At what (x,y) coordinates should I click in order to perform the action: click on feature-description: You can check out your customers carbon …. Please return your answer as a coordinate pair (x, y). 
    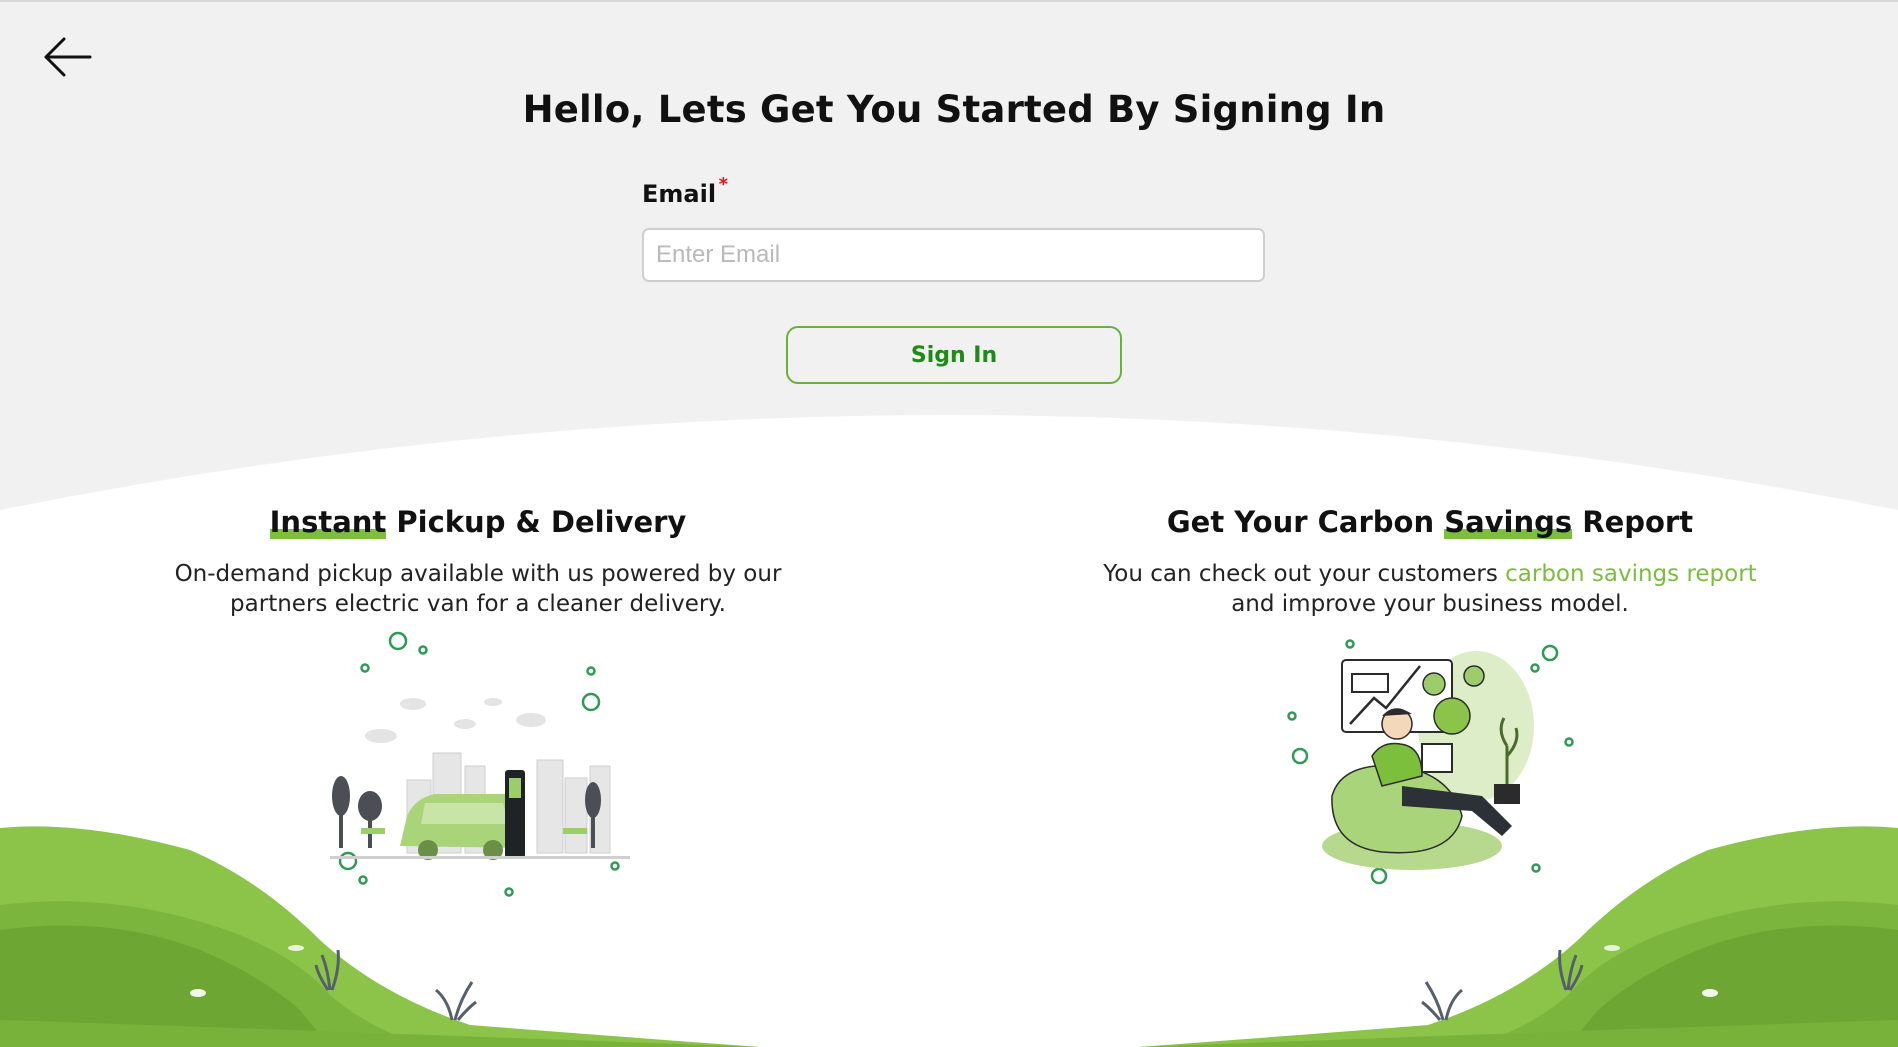
    Looking at the image, I should click on (1430, 589).